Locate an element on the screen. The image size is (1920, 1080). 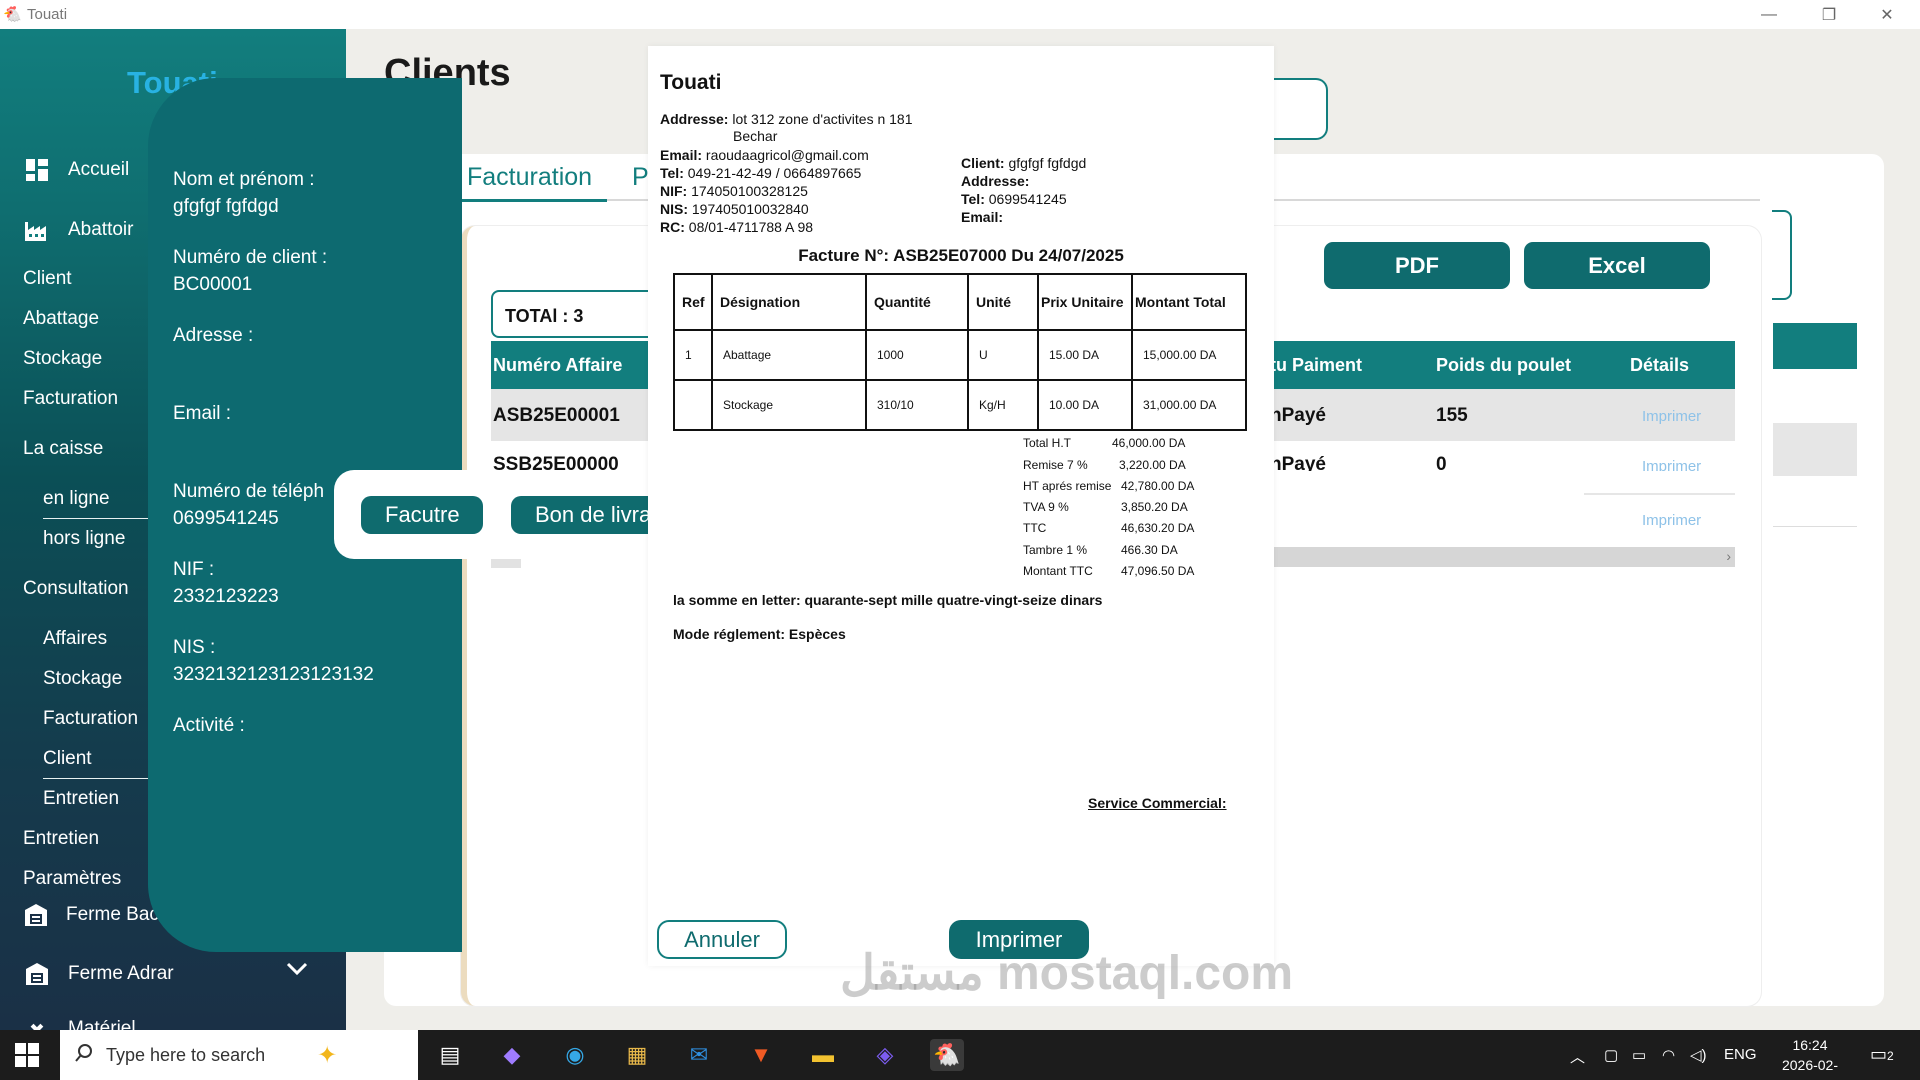
sidebar-item-consultation: Consultation is located at coordinates (76, 589).